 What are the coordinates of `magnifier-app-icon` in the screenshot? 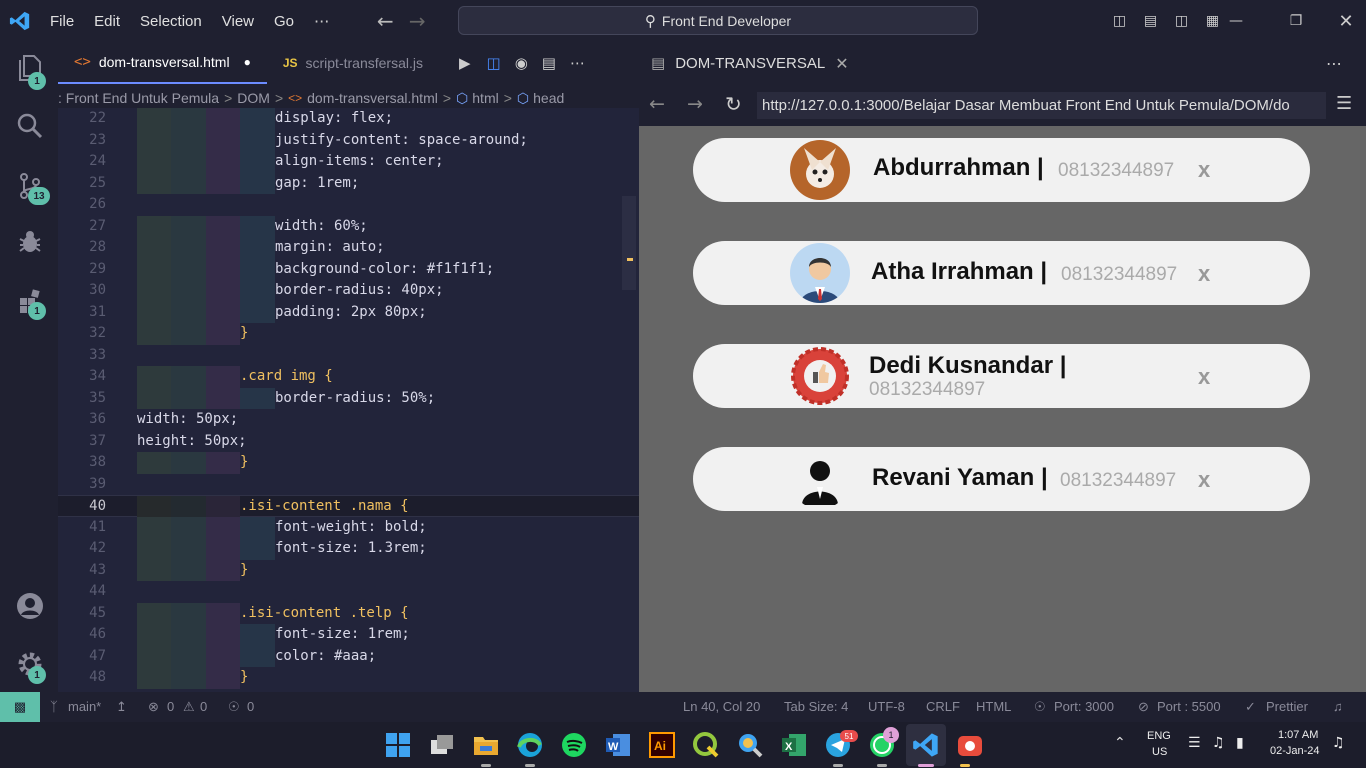 It's located at (750, 745).